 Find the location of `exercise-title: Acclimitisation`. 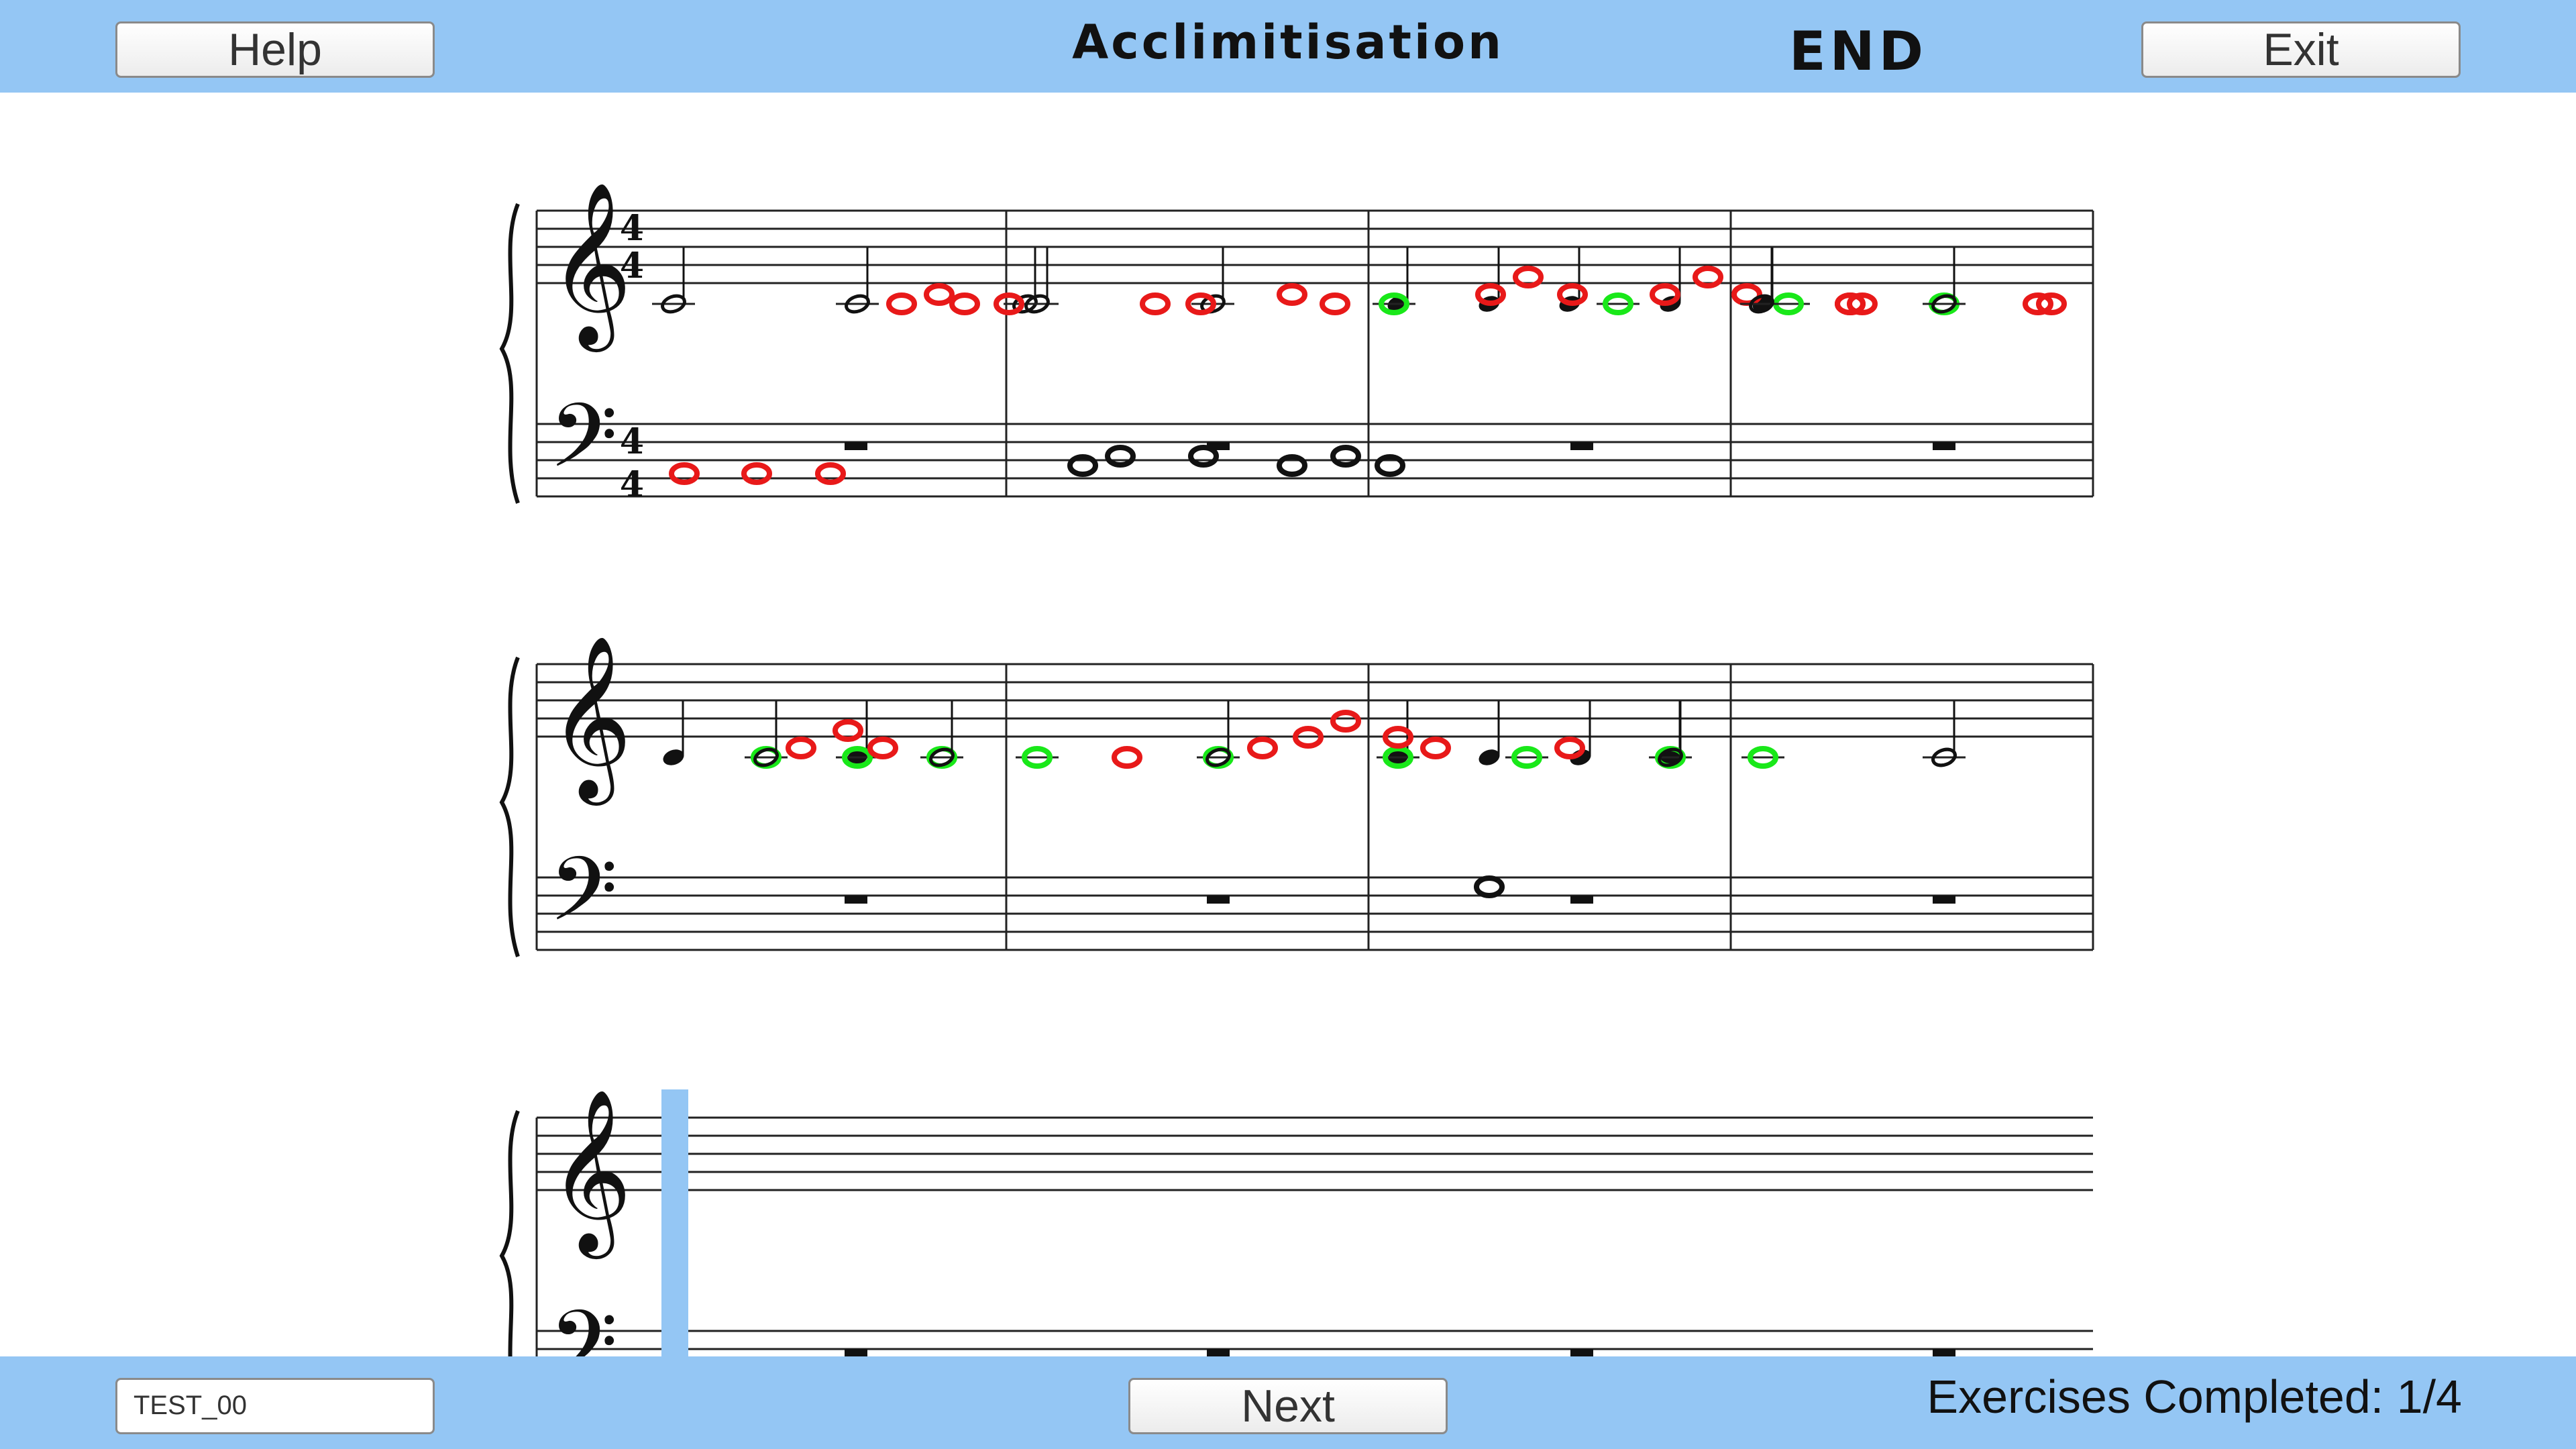

exercise-title: Acclimitisation is located at coordinates (1288, 42).